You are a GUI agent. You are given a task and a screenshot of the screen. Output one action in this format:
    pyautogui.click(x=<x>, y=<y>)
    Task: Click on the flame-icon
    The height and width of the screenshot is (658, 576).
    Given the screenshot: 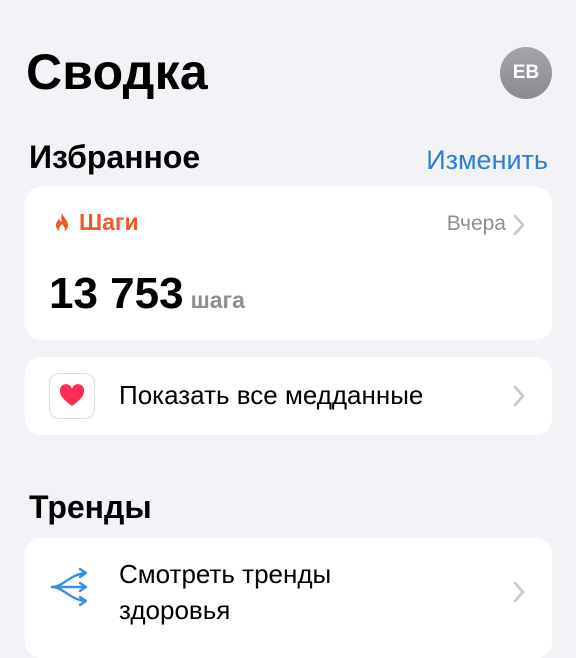 What is the action you would take?
    pyautogui.click(x=62, y=222)
    